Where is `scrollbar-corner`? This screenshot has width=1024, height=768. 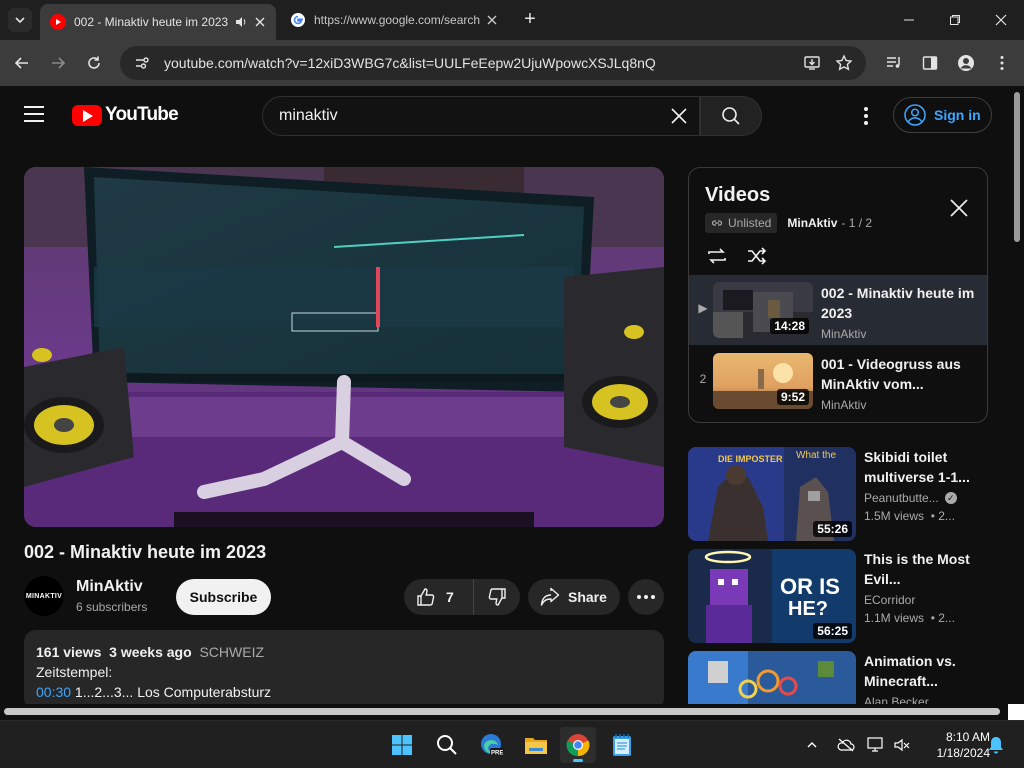 scrollbar-corner is located at coordinates (1016, 712).